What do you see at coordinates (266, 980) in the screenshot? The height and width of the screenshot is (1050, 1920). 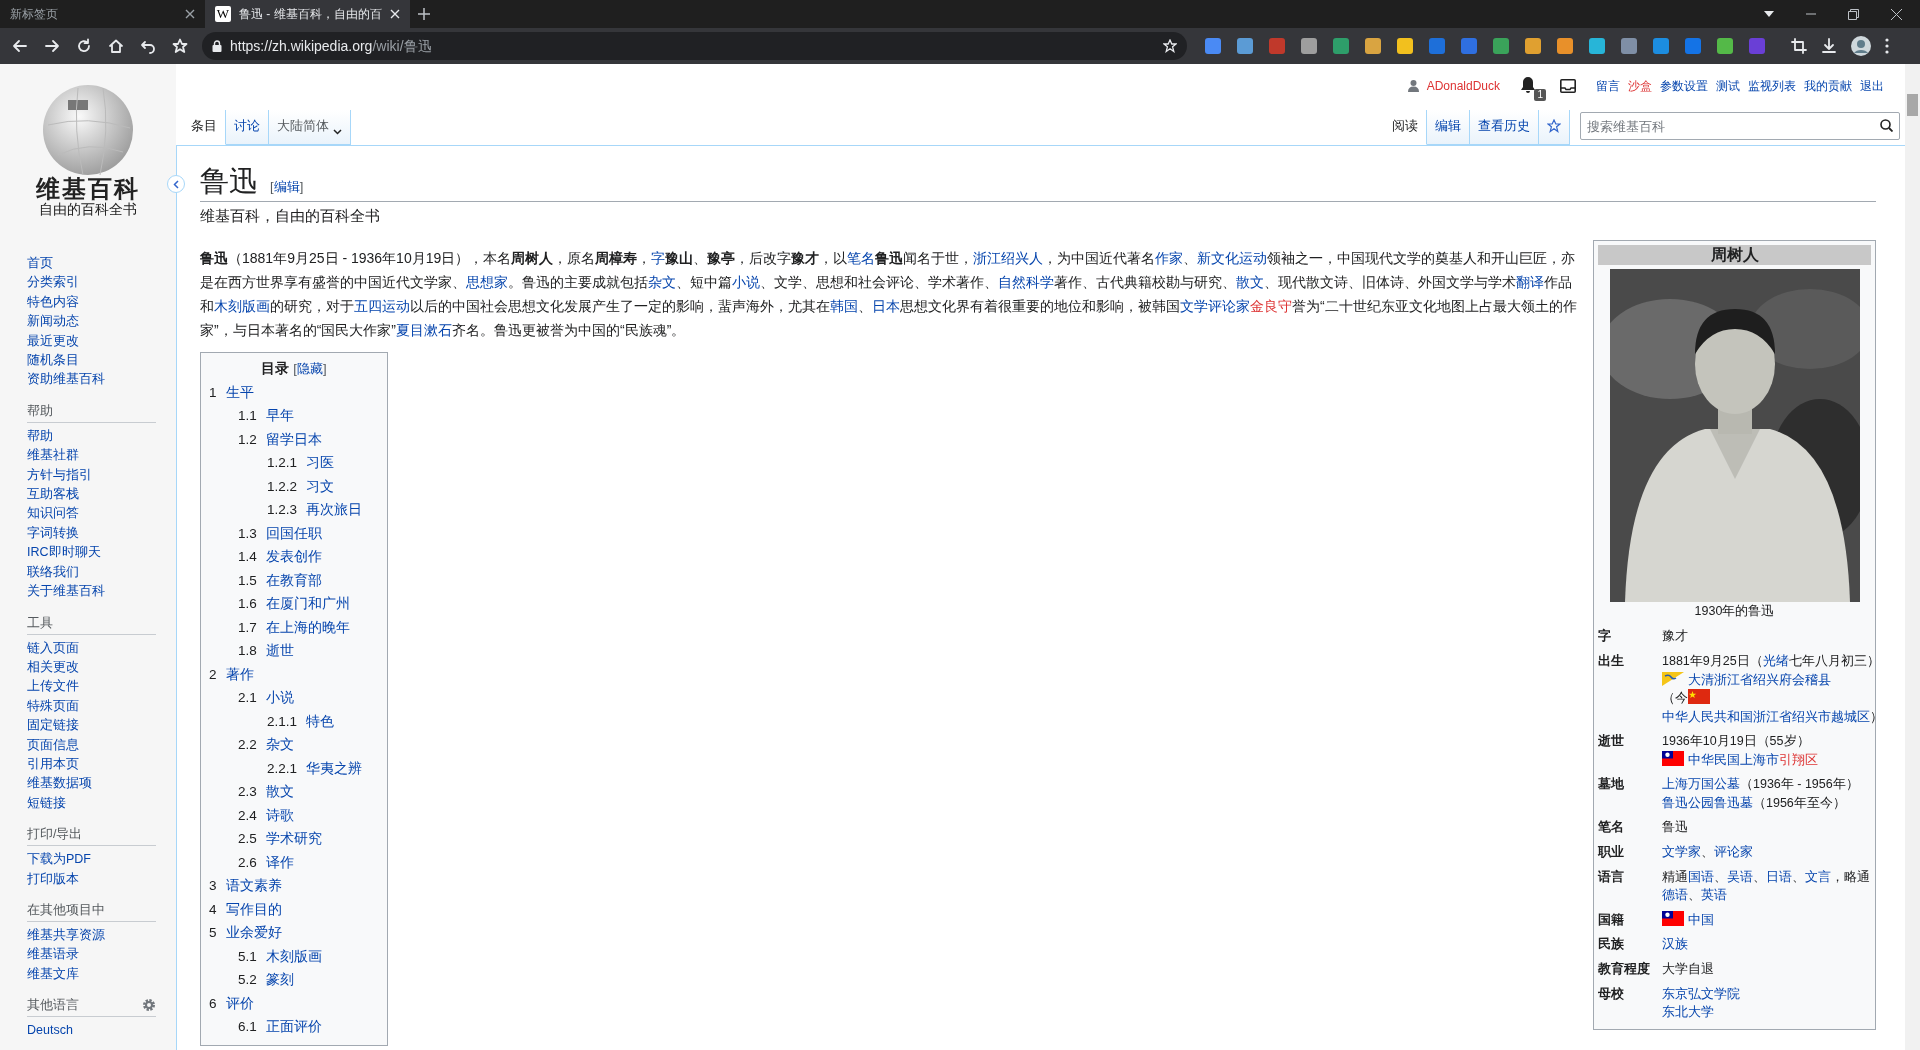 I see `toc-link: 5.2 篆刻` at bounding box center [266, 980].